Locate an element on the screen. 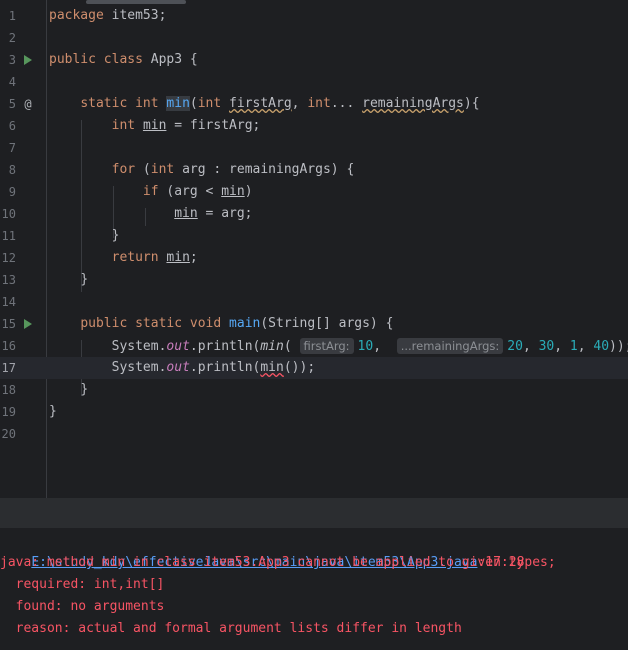 This screenshot has width=628, height=650. semicolon: ; is located at coordinates (193, 257).